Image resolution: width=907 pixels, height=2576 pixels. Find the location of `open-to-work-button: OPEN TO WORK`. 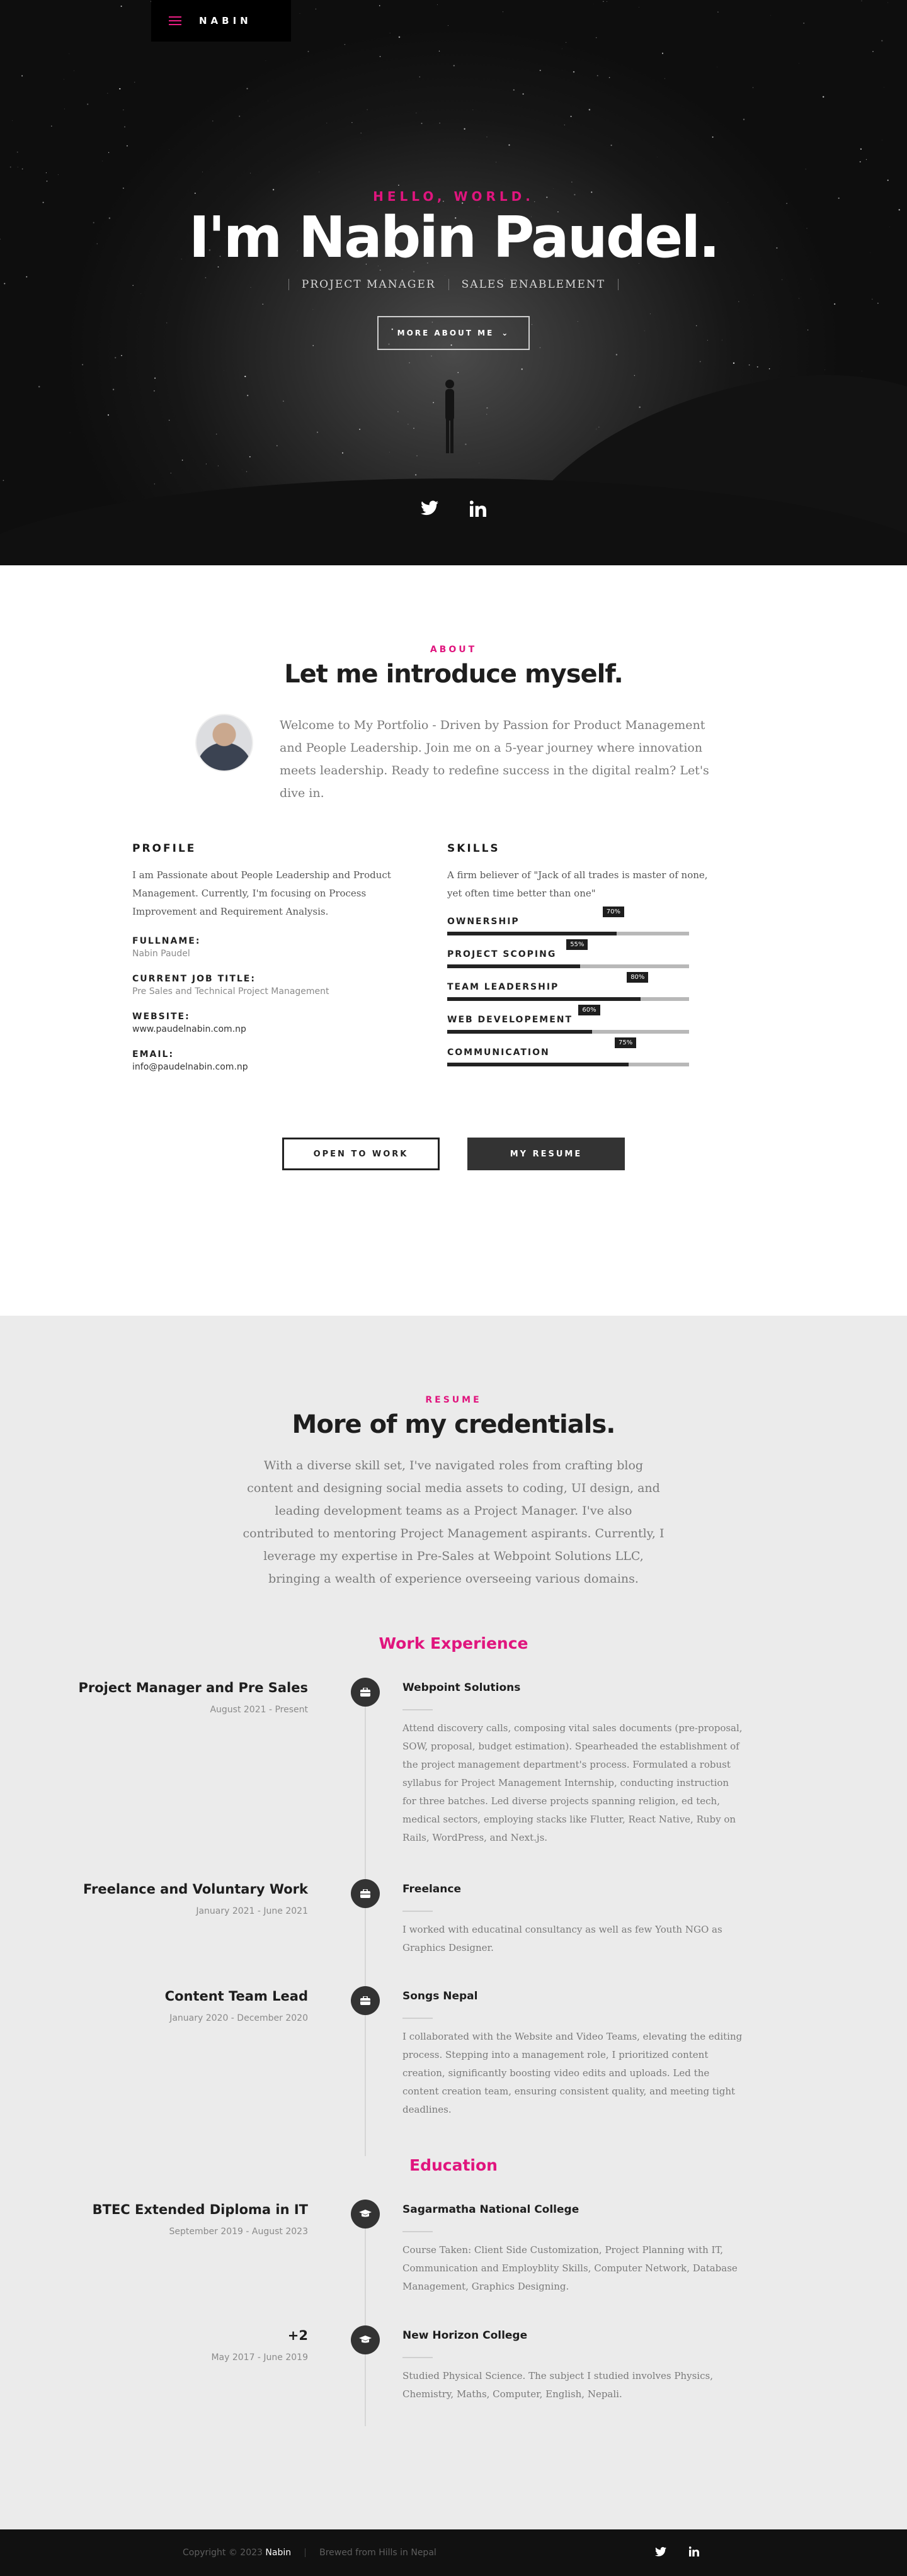

open-to-work-button: OPEN TO WORK is located at coordinates (361, 1154).